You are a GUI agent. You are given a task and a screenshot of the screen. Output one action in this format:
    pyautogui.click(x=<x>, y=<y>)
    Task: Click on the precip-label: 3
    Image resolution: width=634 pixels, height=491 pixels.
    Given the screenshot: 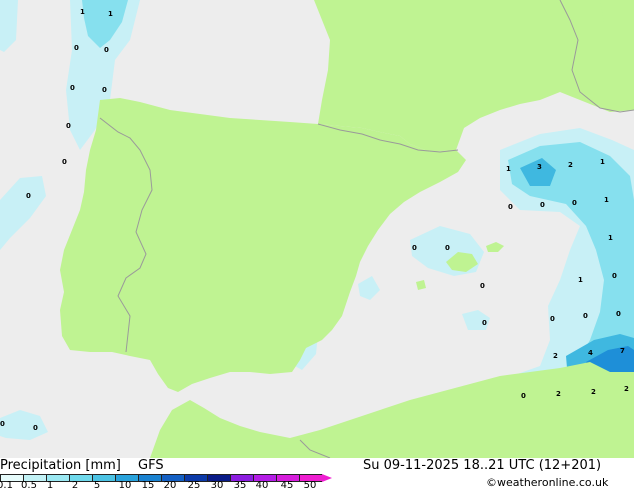 What is the action you would take?
    pyautogui.click(x=539, y=167)
    